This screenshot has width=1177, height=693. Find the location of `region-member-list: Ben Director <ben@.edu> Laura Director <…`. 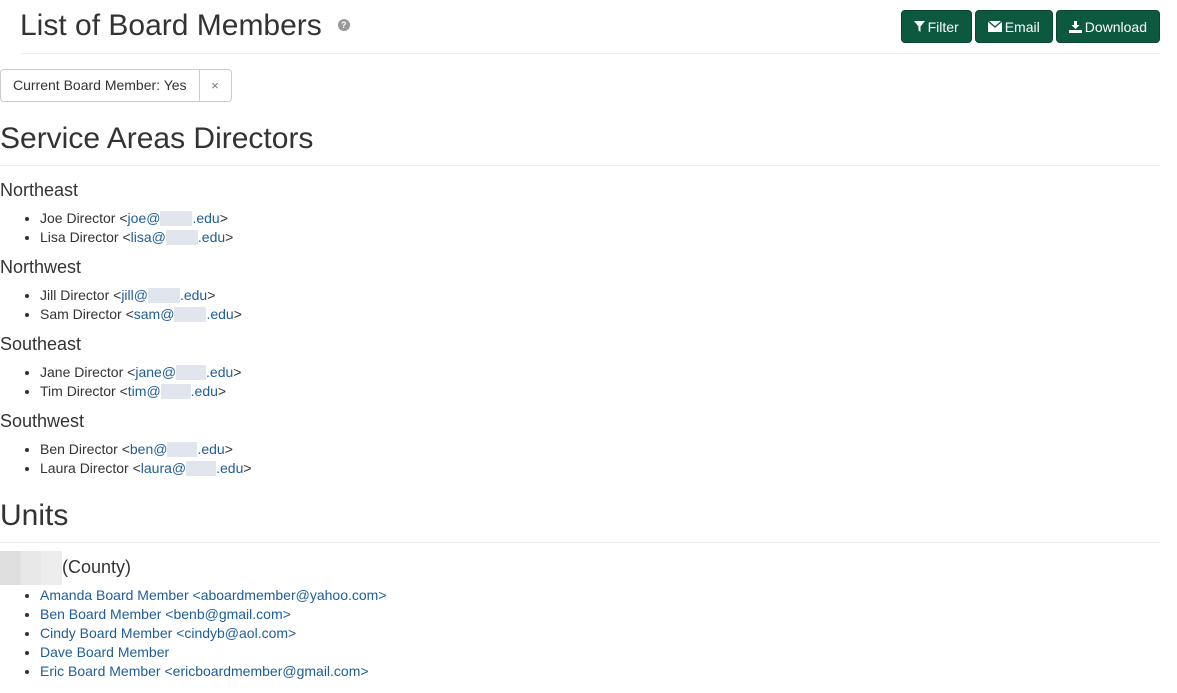

region-member-list: Ben Director <ben@.edu> Laura Director <… is located at coordinates (126, 459).